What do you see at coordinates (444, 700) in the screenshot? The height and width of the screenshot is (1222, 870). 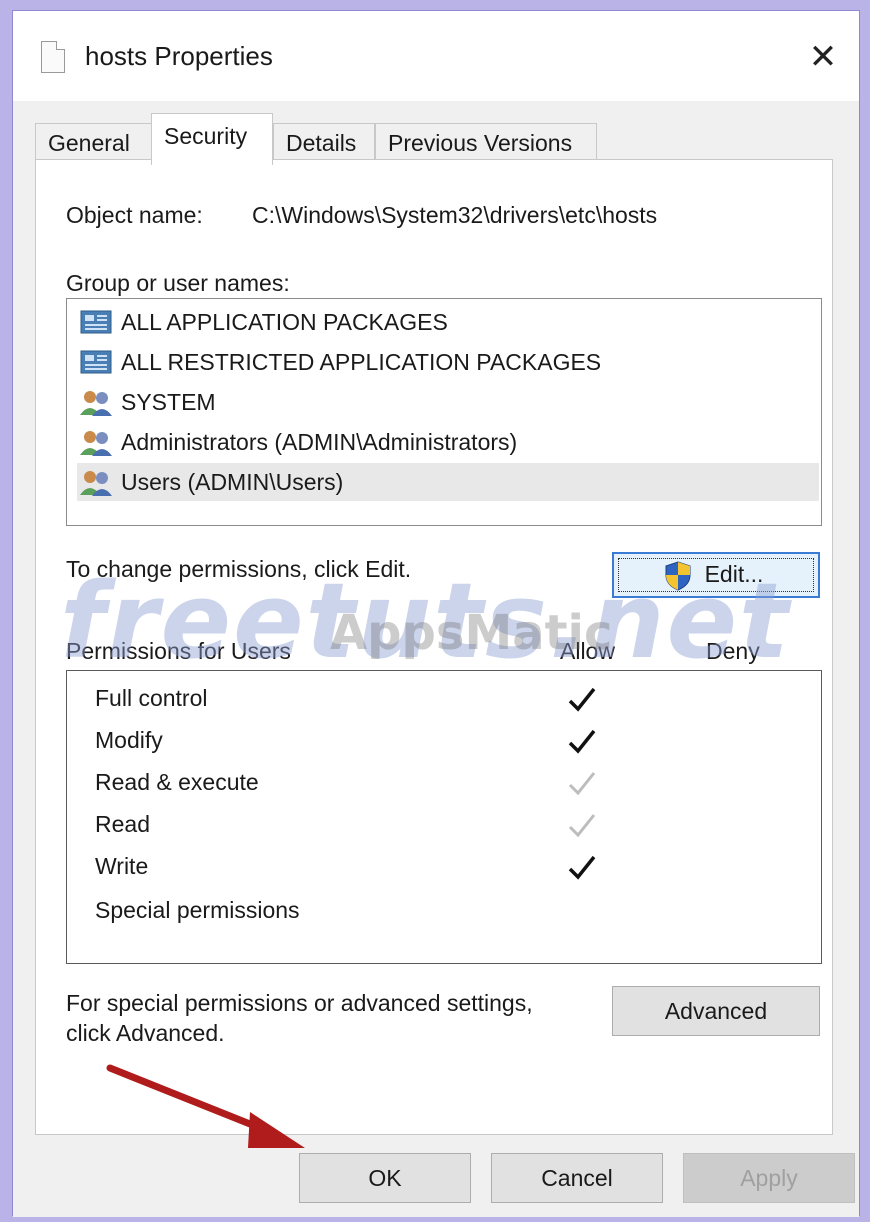 I see `permission-row: Full control` at bounding box center [444, 700].